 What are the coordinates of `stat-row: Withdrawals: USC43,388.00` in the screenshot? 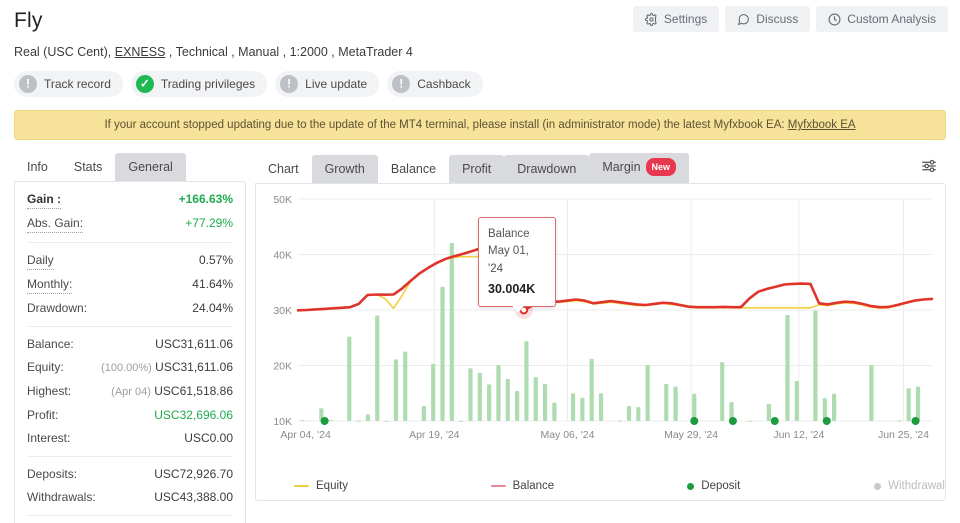 It's located at (130, 497).